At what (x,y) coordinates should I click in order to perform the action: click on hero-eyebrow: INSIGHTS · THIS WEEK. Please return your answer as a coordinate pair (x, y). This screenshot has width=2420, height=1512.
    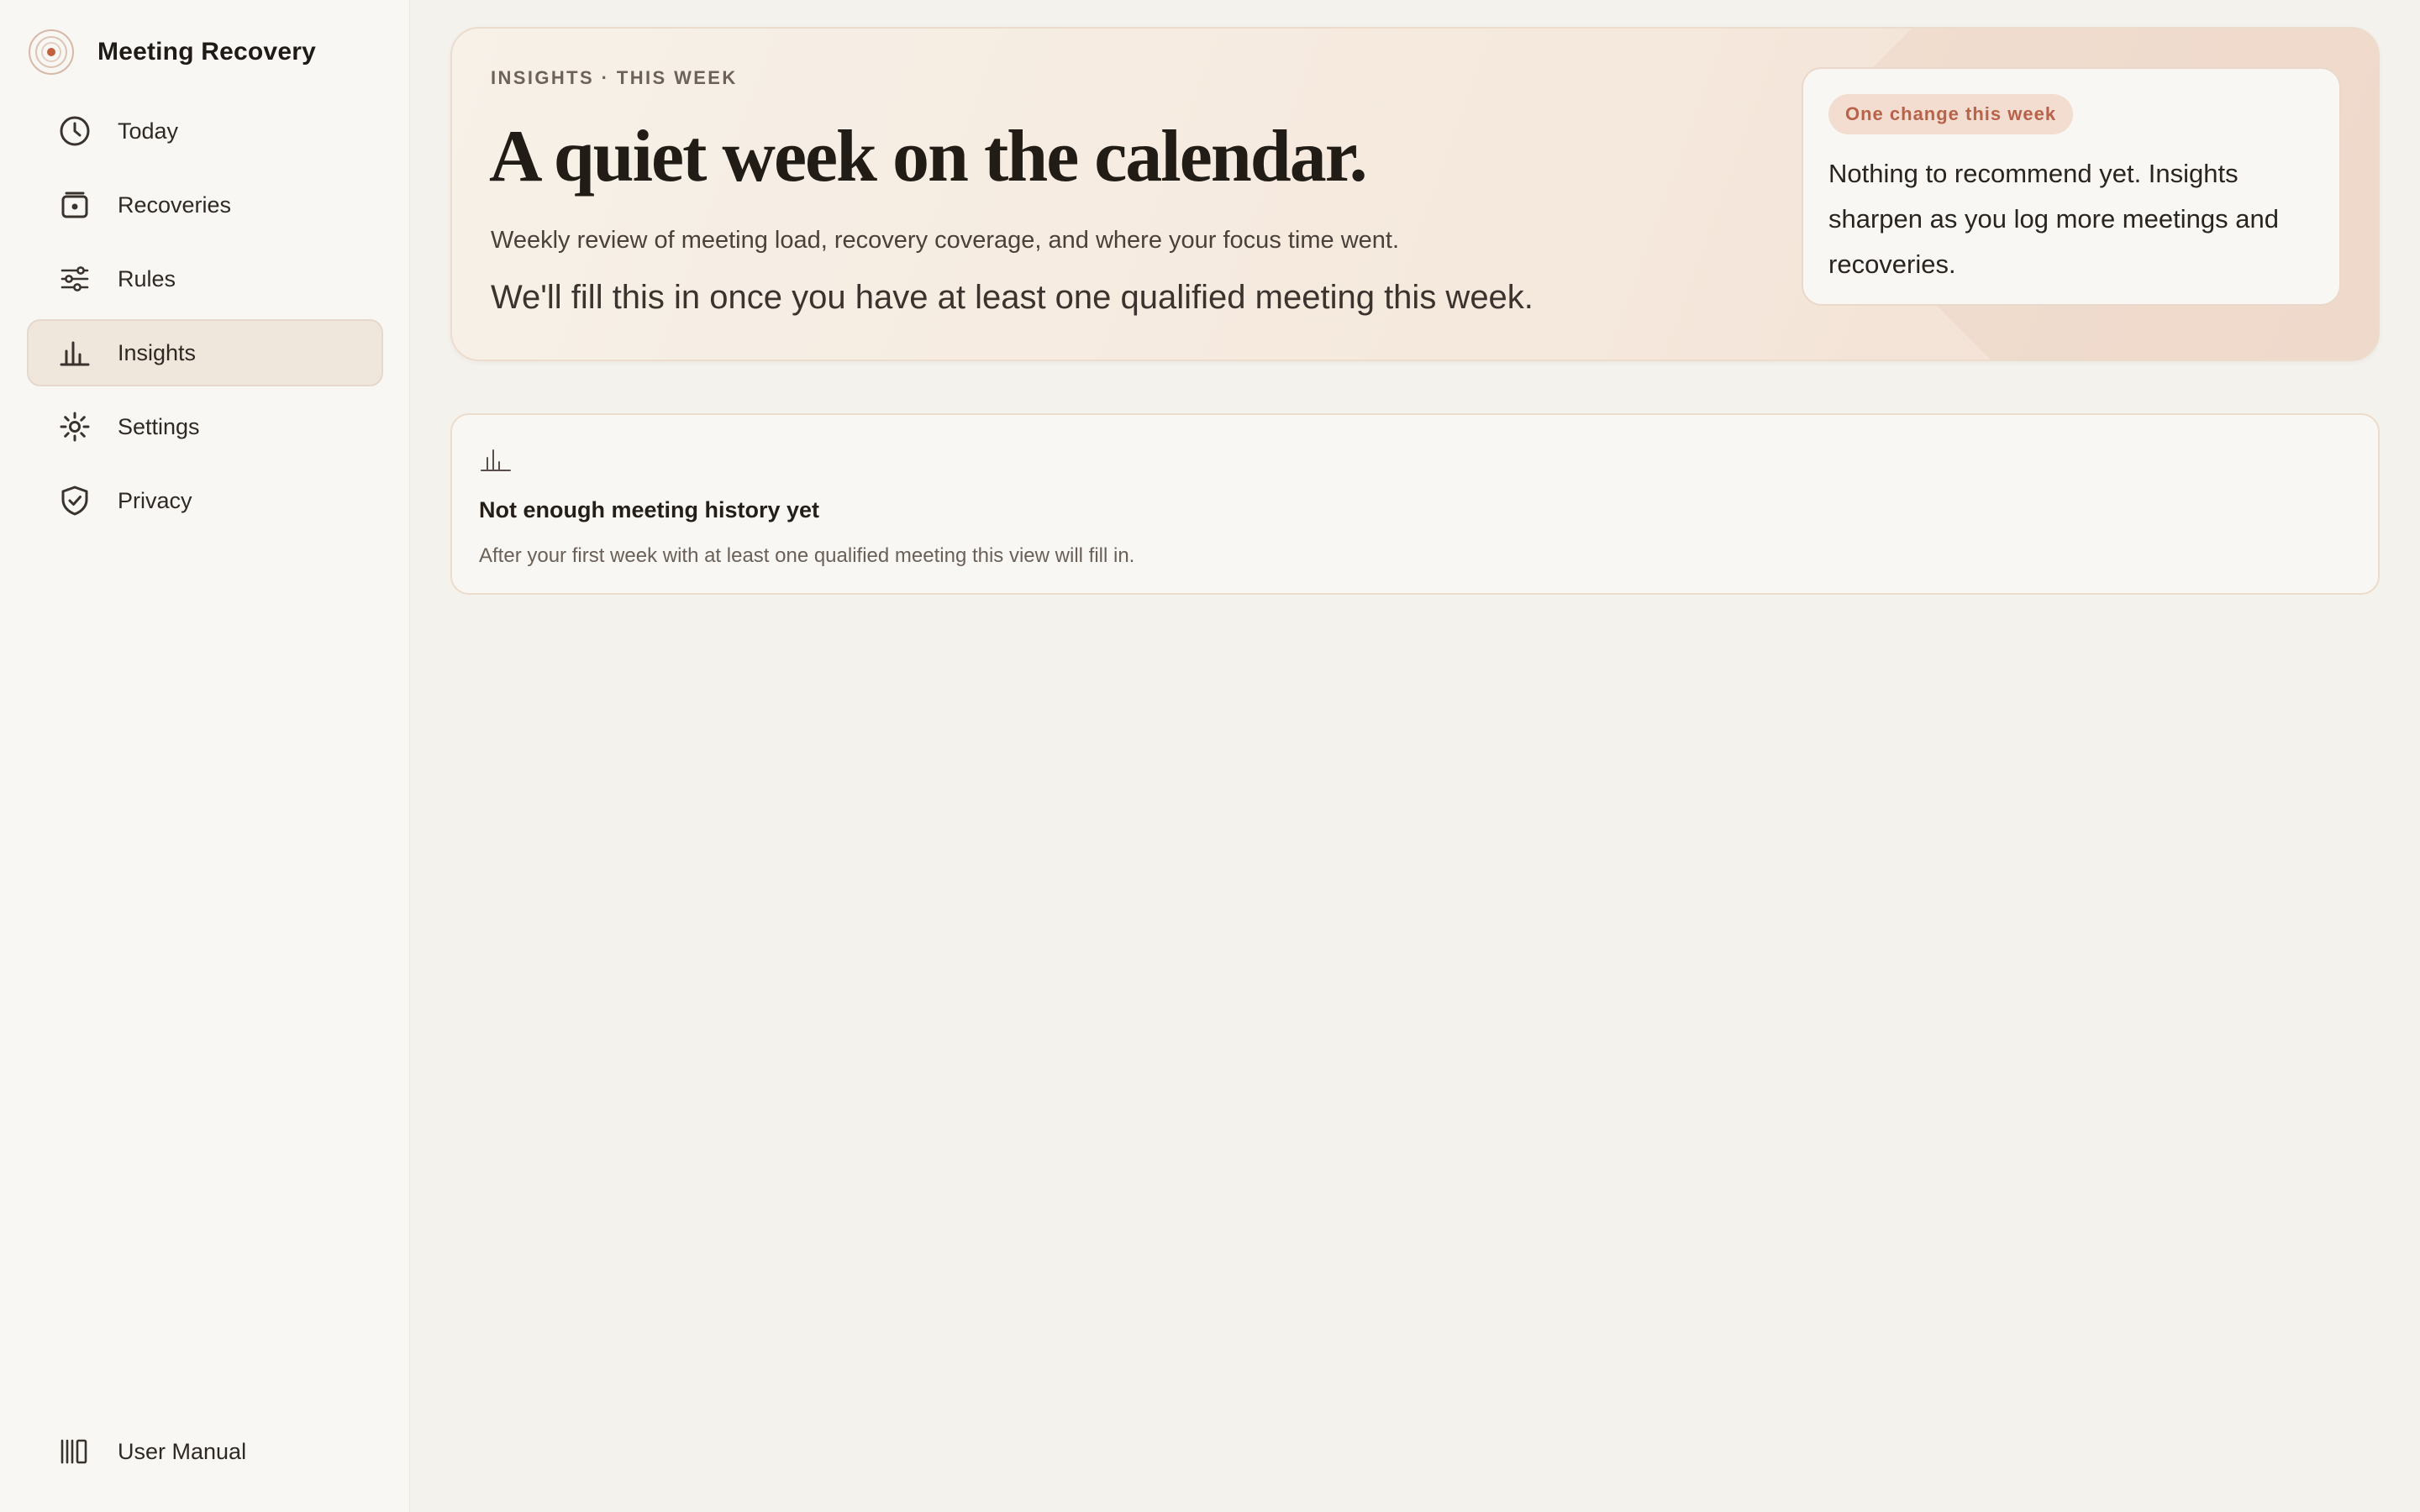
    Looking at the image, I should click on (614, 77).